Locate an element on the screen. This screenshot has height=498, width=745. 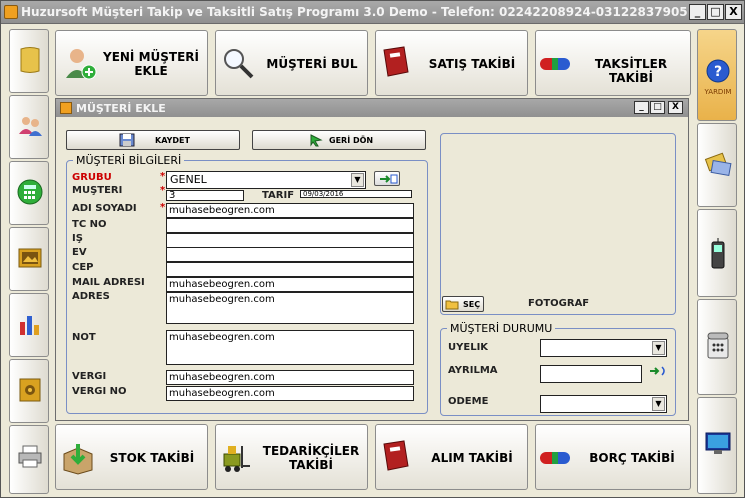
photo-label: FOTOĞRAF is located at coordinates (559, 303).